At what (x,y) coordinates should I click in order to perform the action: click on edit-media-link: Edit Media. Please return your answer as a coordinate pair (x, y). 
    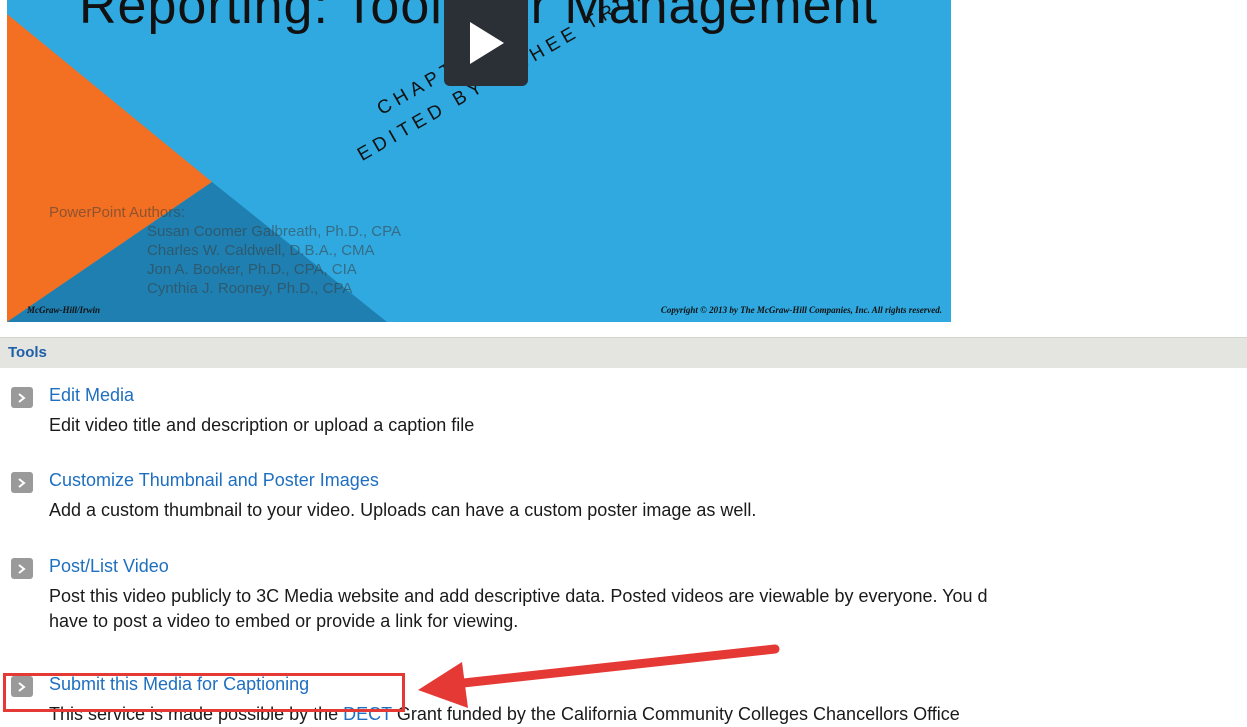
    Looking at the image, I should click on (91, 395).